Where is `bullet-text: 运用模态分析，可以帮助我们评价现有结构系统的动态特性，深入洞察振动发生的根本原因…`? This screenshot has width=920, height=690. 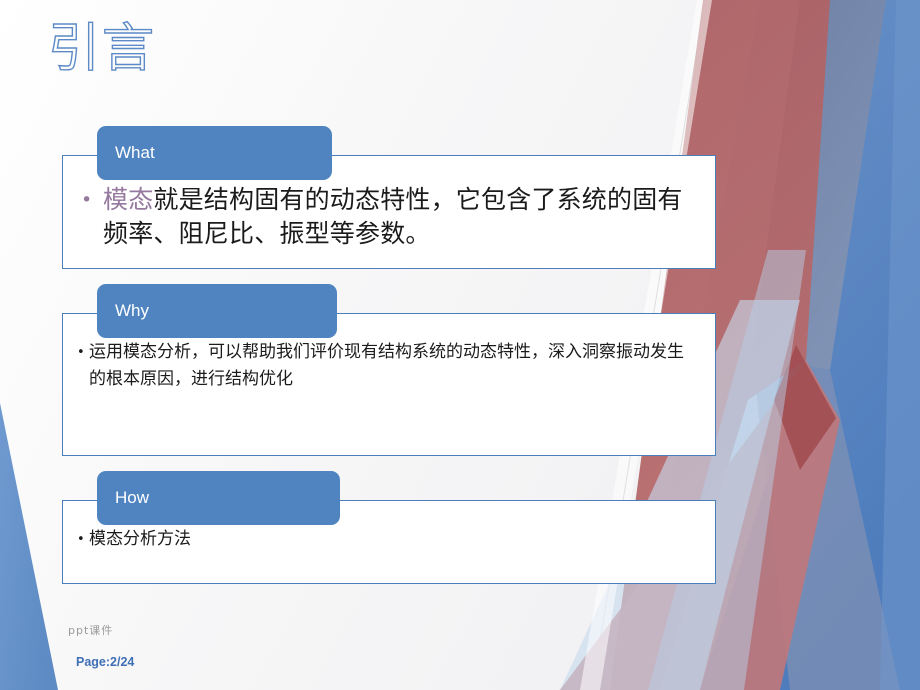
bullet-text: 运用模态分析，可以帮助我们评价现有结构系统的动态特性，深入洞察振动发生的根本原因… is located at coordinates (386, 365).